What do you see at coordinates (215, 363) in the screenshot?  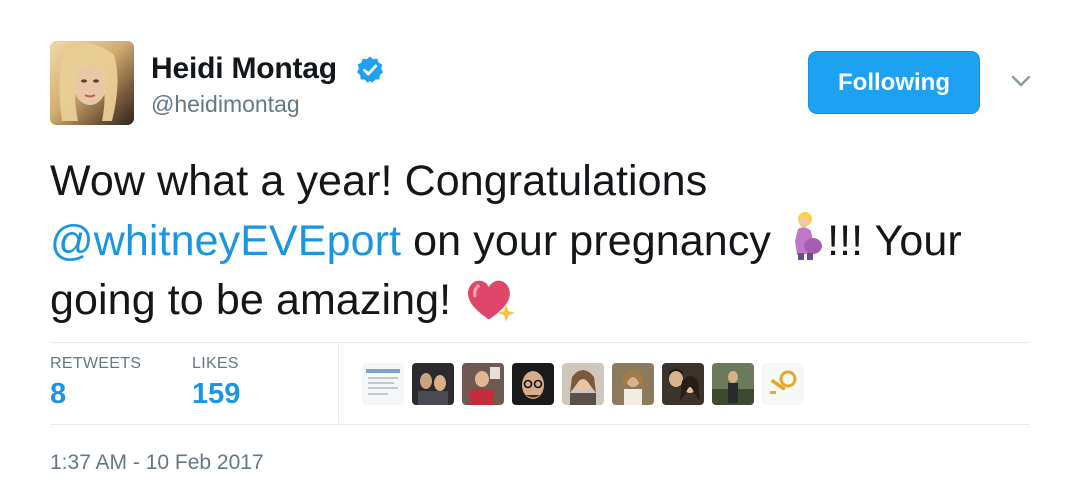 I see `likes-label: LIKES` at bounding box center [215, 363].